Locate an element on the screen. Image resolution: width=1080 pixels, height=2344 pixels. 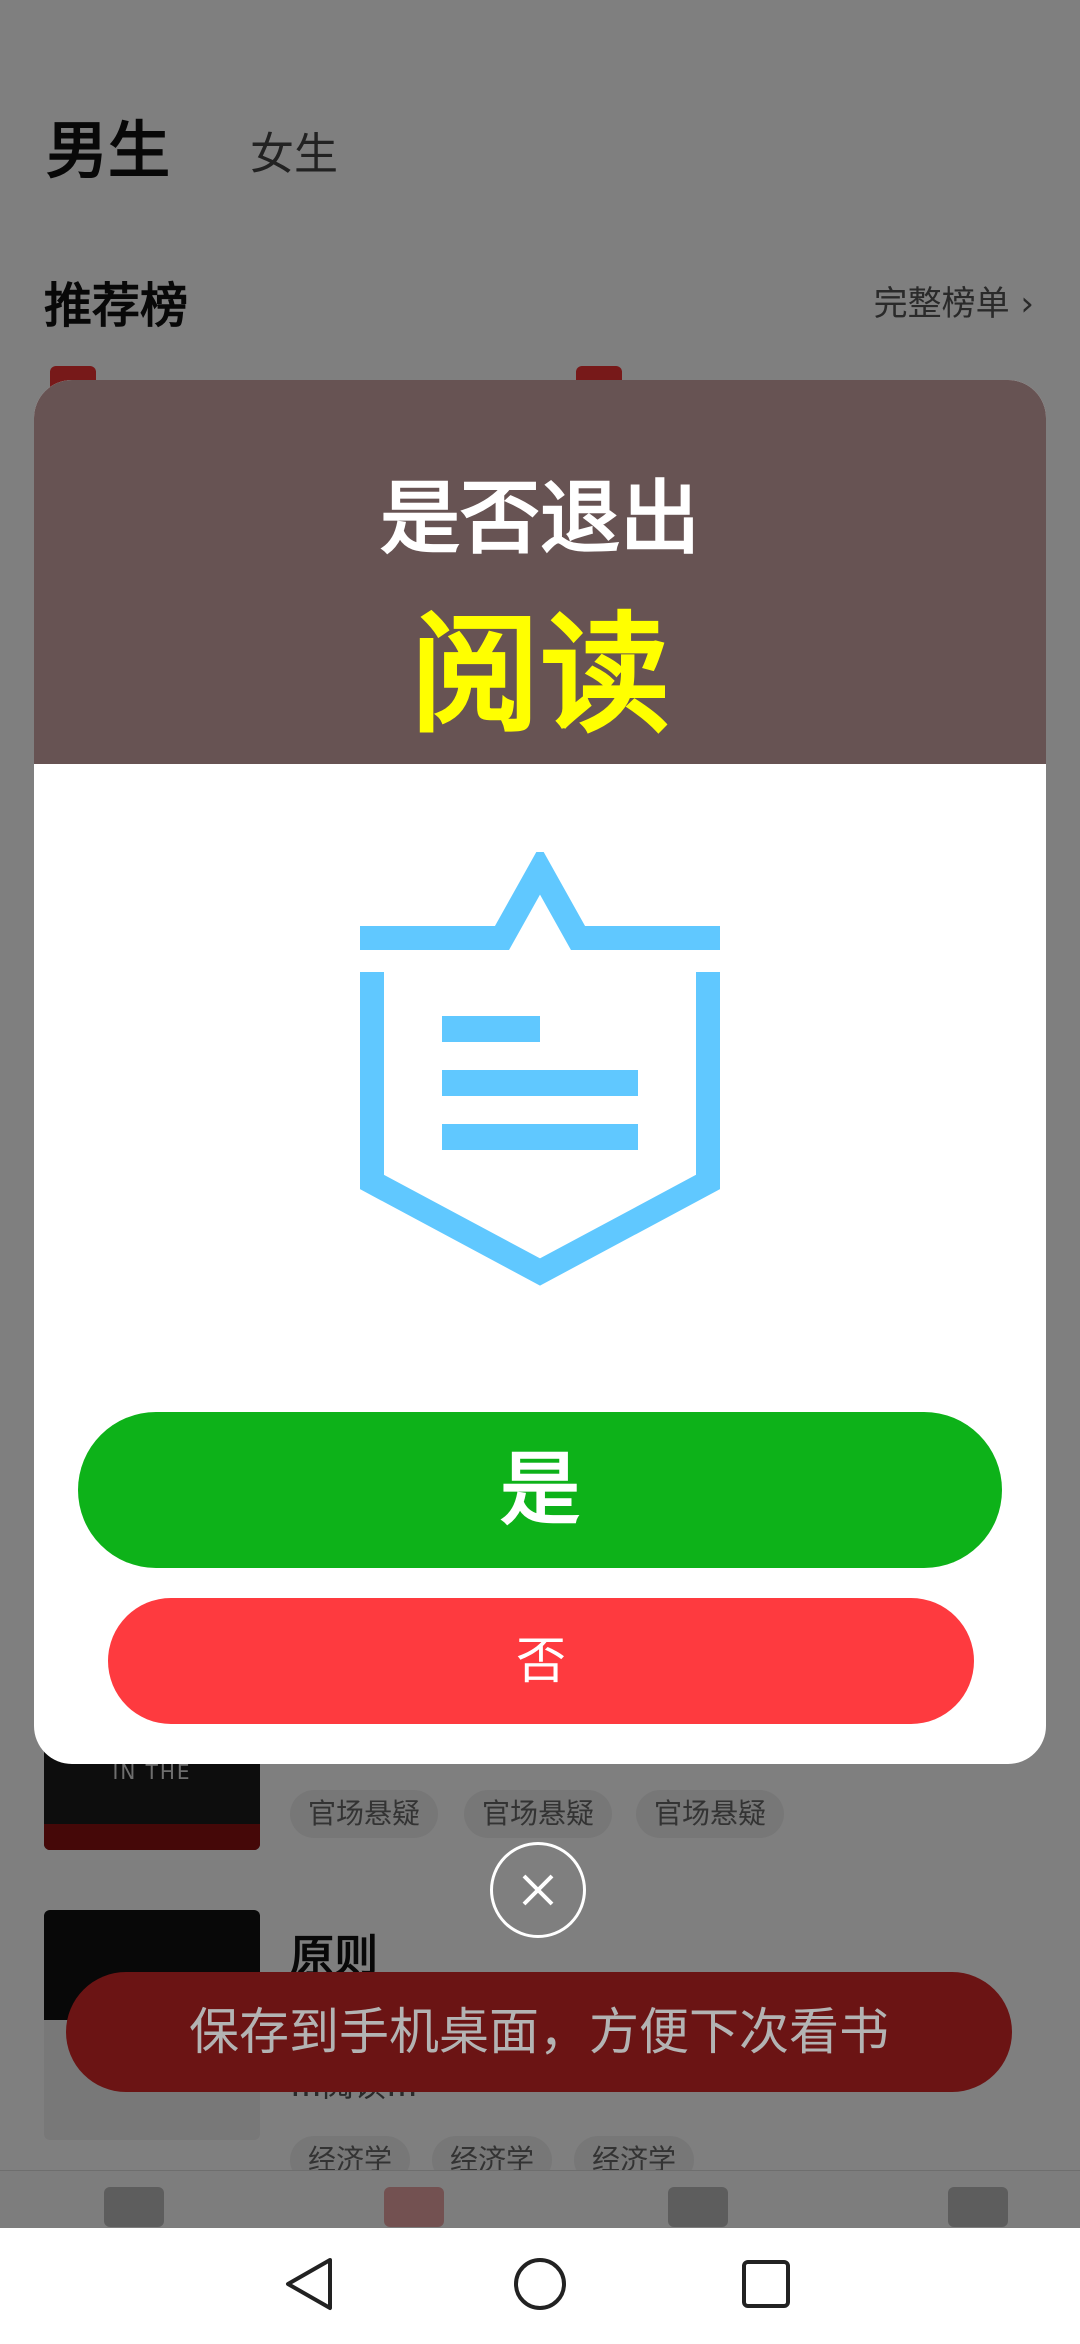
close-button is located at coordinates (538, 1890).